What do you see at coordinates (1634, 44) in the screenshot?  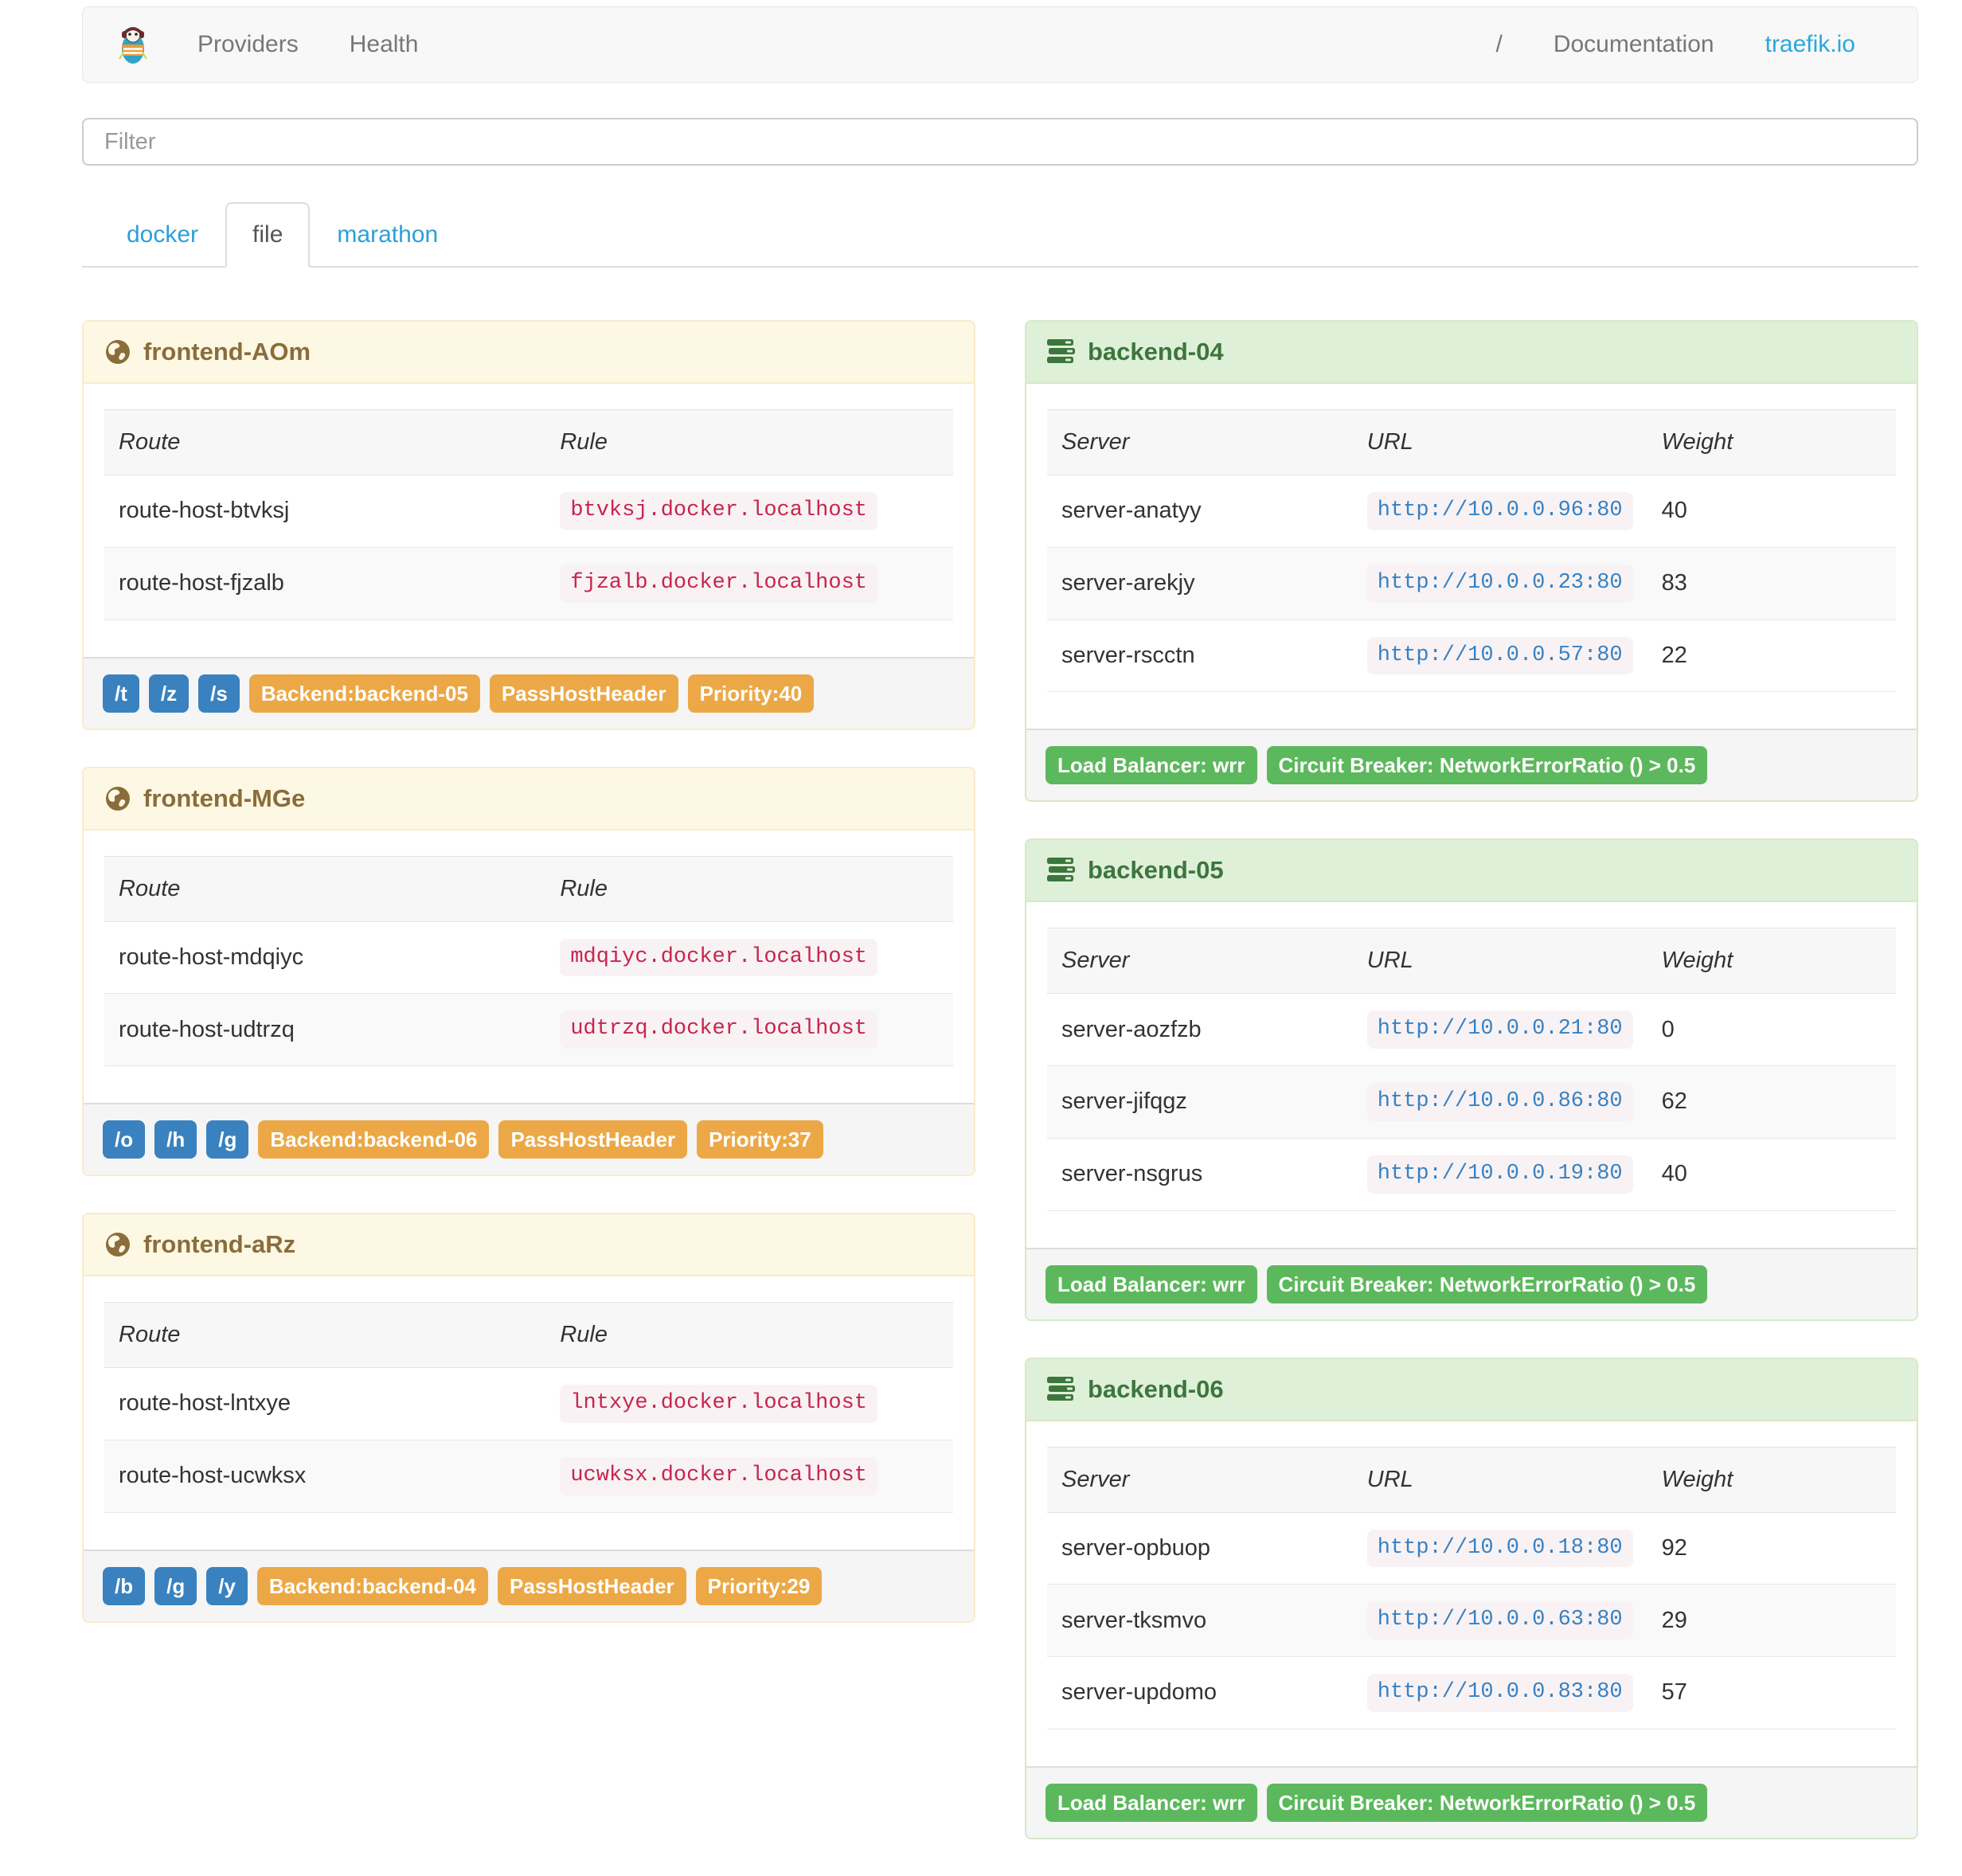 I see `nav-link-documentation: Documentation` at bounding box center [1634, 44].